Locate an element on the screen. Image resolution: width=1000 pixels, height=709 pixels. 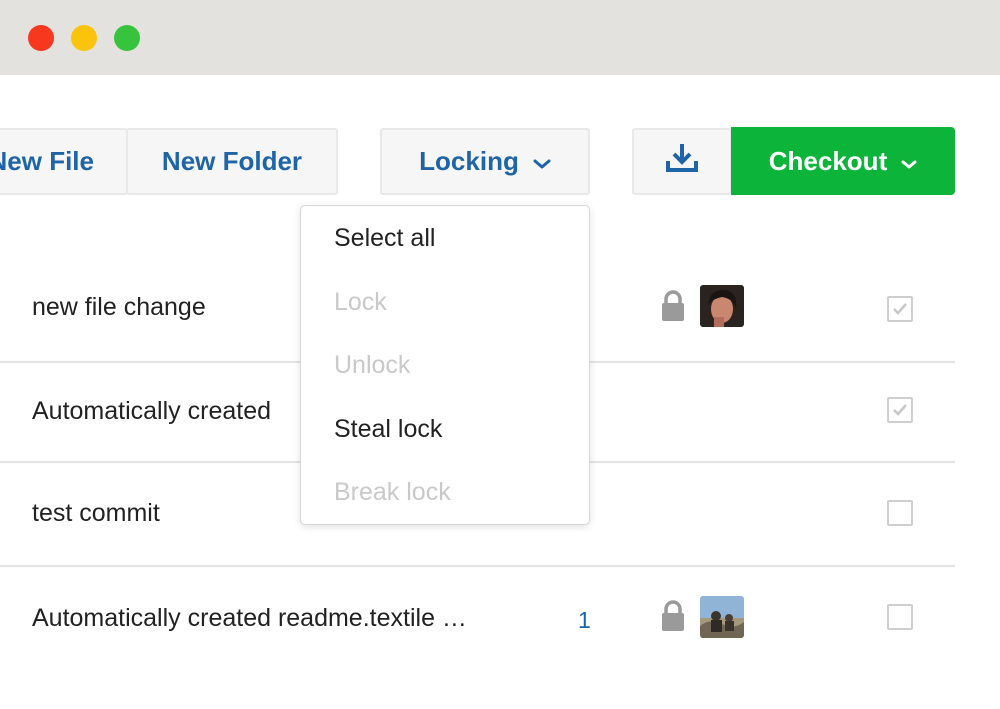
new-folder-button: New Folder is located at coordinates (232, 161).